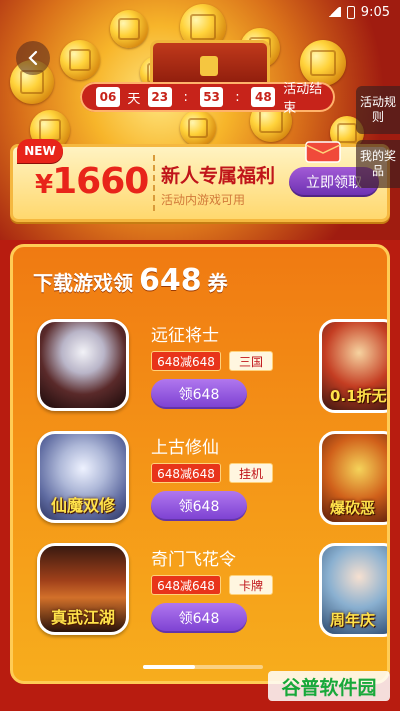 The height and width of the screenshot is (711, 400). I want to click on watermark-logo: 谷普软件园, so click(329, 686).